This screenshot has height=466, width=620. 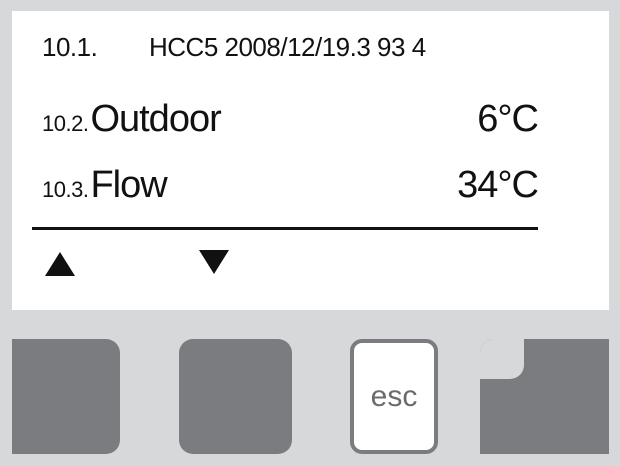 I want to click on menu-row-10-1: 10.1. HCC5 2008/12/19.3 93 4, so click(x=290, y=47).